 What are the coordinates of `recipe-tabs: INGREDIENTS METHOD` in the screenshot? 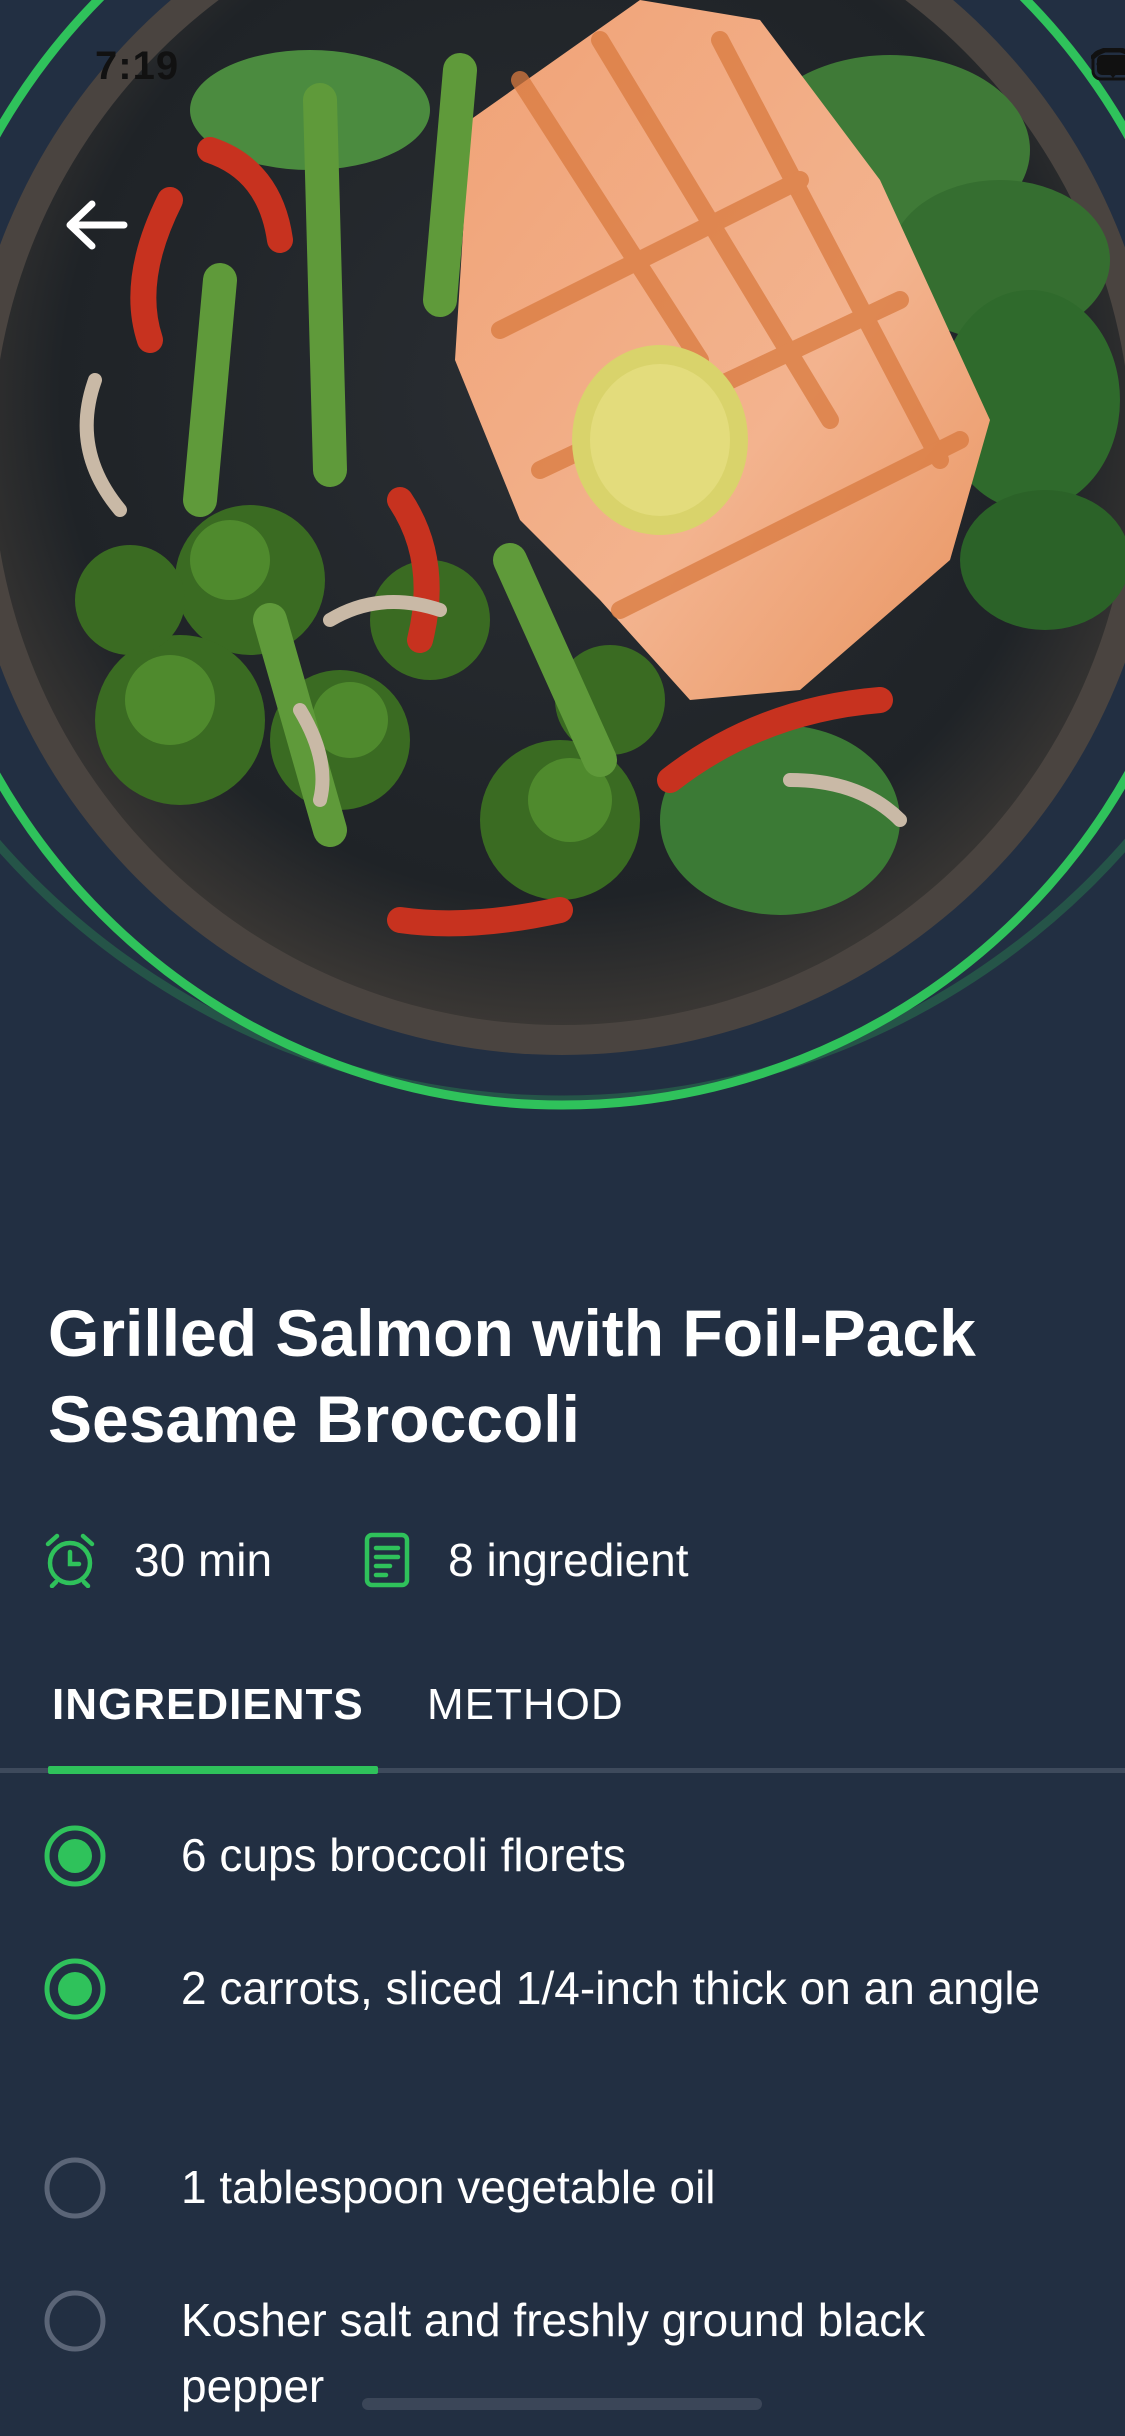 It's located at (562, 1720).